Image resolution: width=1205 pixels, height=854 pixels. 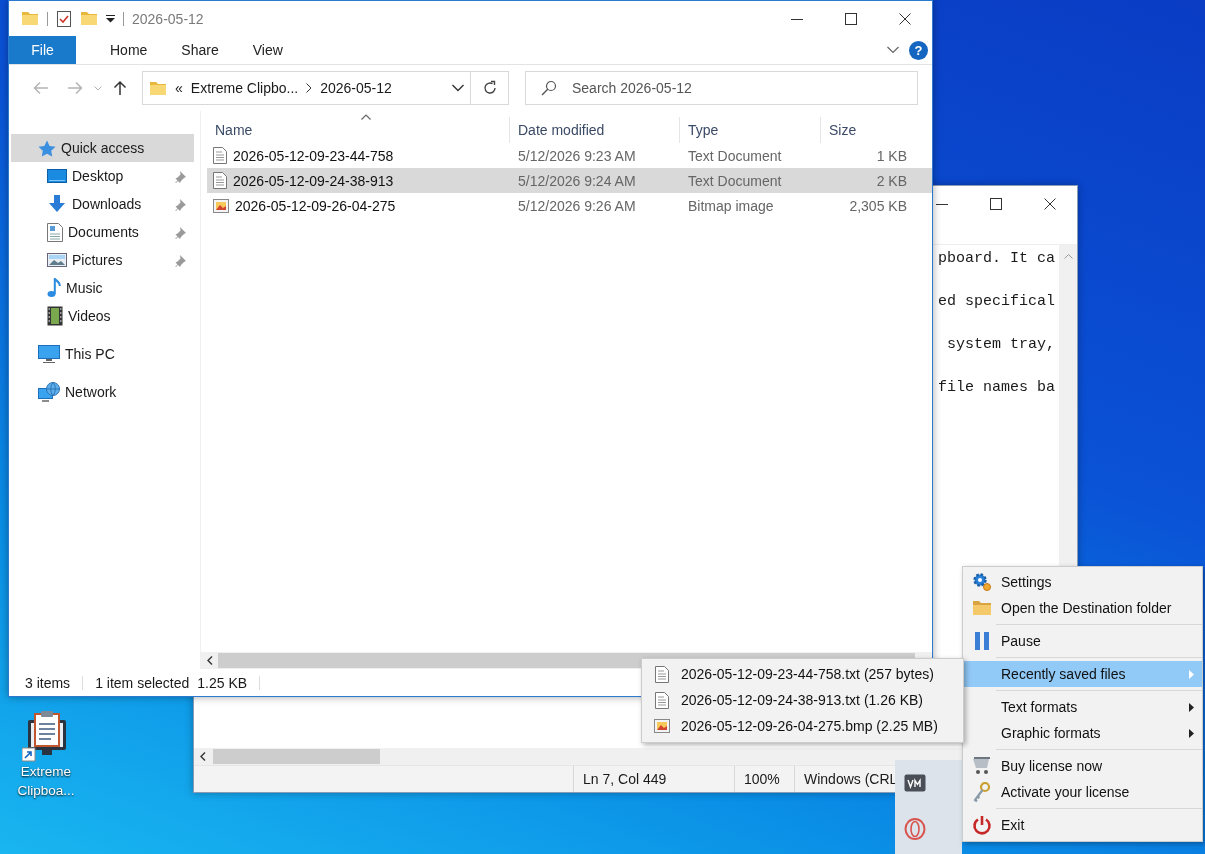 I want to click on ribbon-tab: Share, so click(x=200, y=50).